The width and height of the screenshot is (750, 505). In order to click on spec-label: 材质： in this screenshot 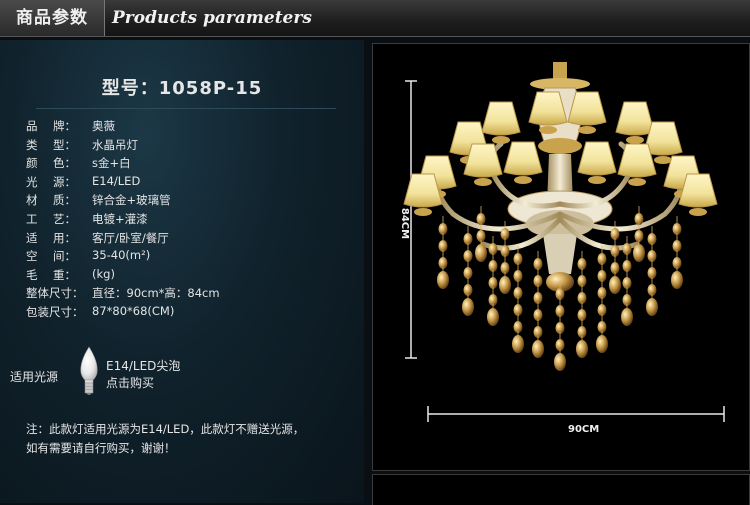, I will do `click(51, 200)`.